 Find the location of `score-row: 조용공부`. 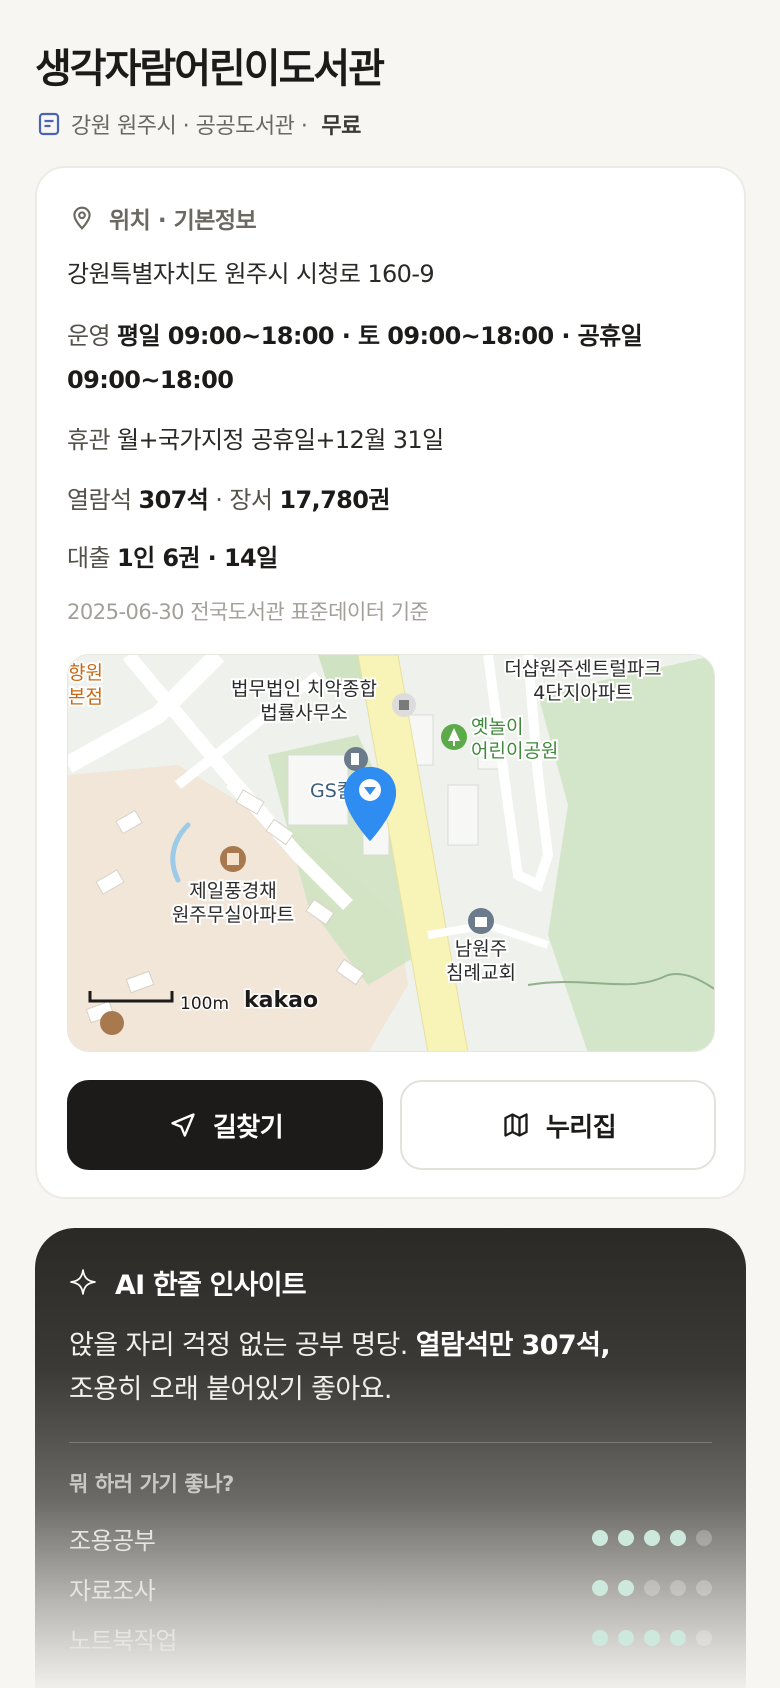

score-row: 조용공부 is located at coordinates (390, 1538).